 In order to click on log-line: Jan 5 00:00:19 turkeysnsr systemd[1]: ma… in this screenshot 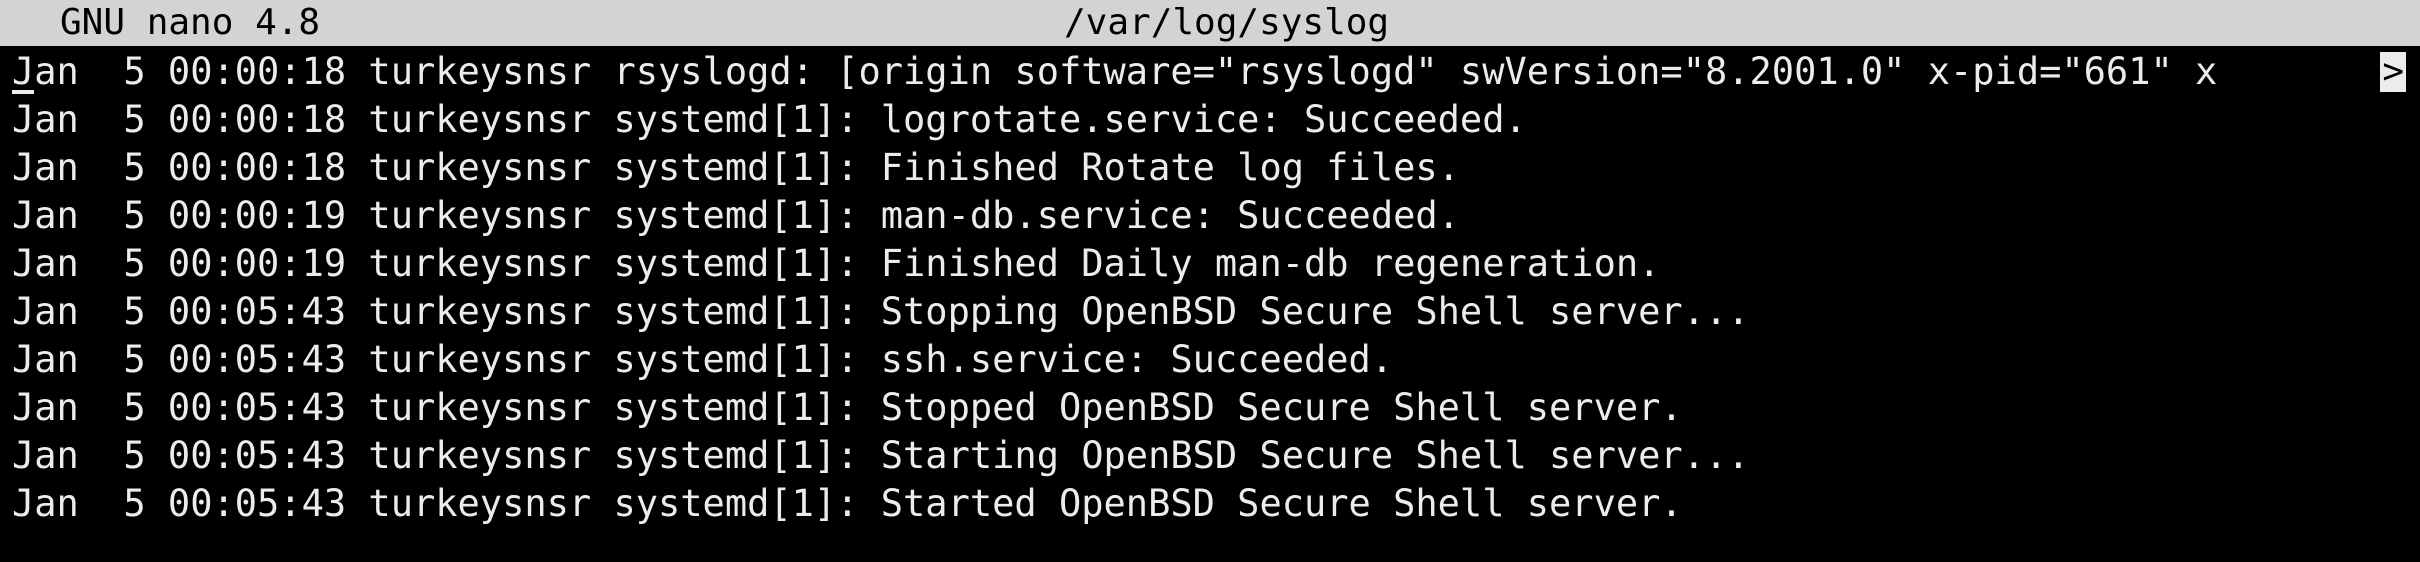, I will do `click(1210, 216)`.